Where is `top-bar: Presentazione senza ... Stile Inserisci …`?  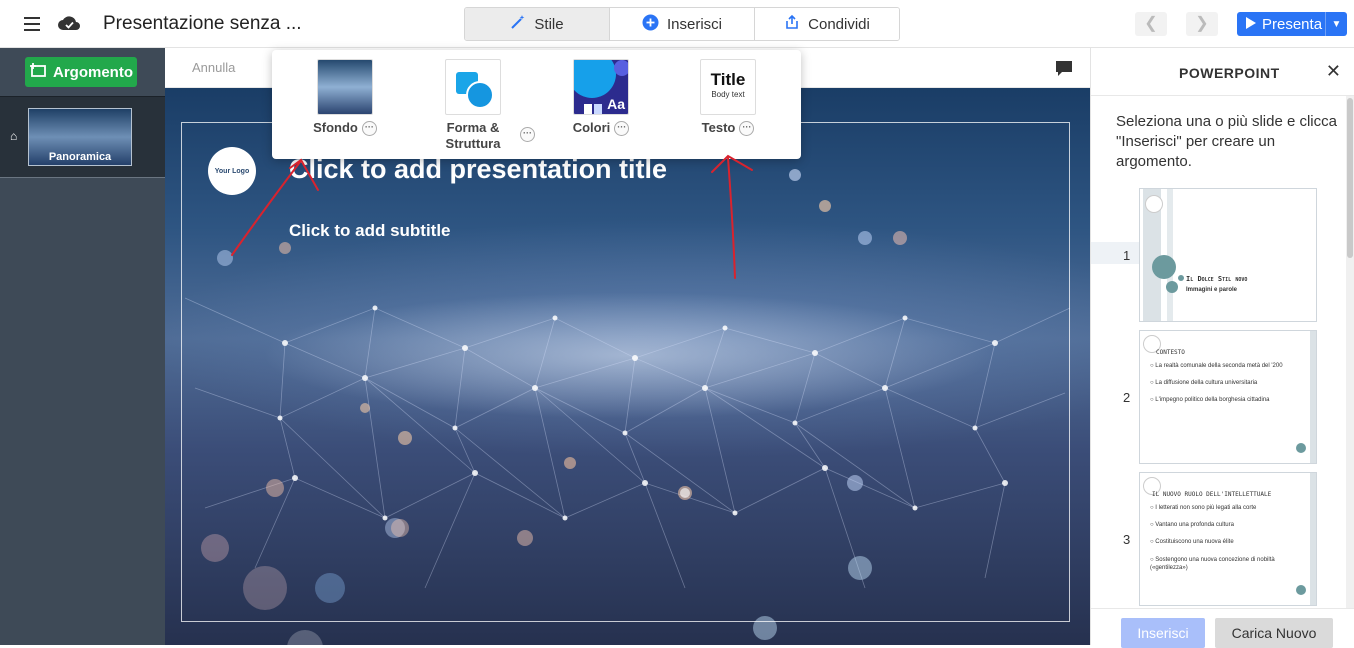 top-bar: Presentazione senza ... Stile Inserisci … is located at coordinates (677, 24).